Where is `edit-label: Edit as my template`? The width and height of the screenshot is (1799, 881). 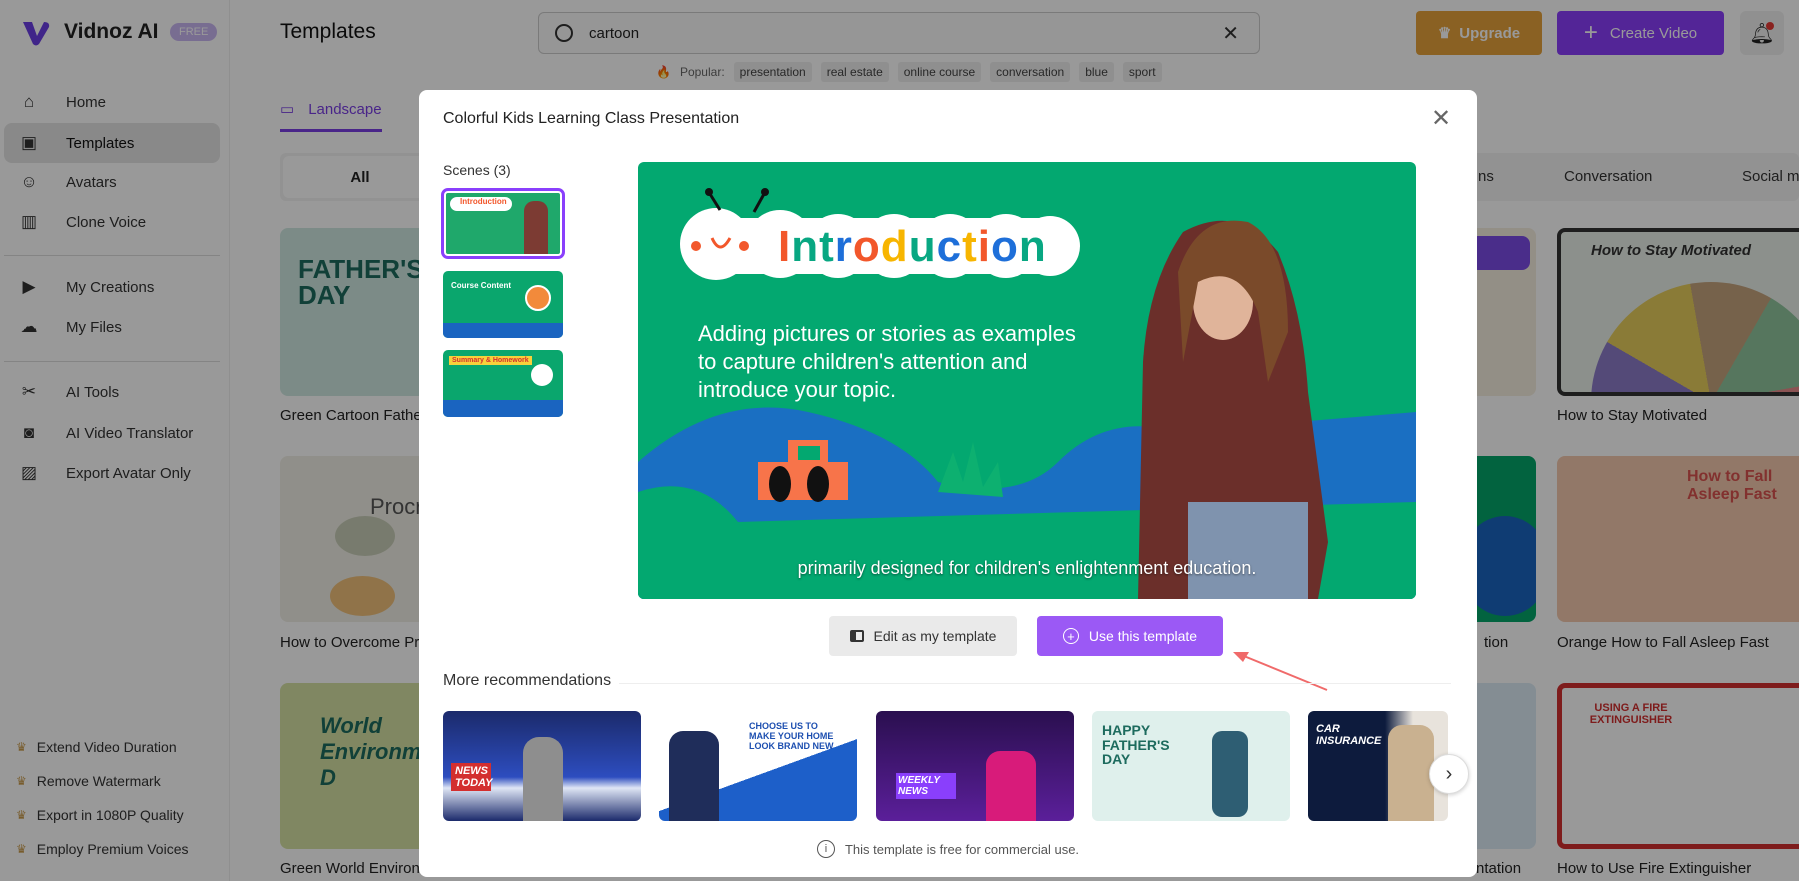
edit-label: Edit as my template is located at coordinates (935, 636).